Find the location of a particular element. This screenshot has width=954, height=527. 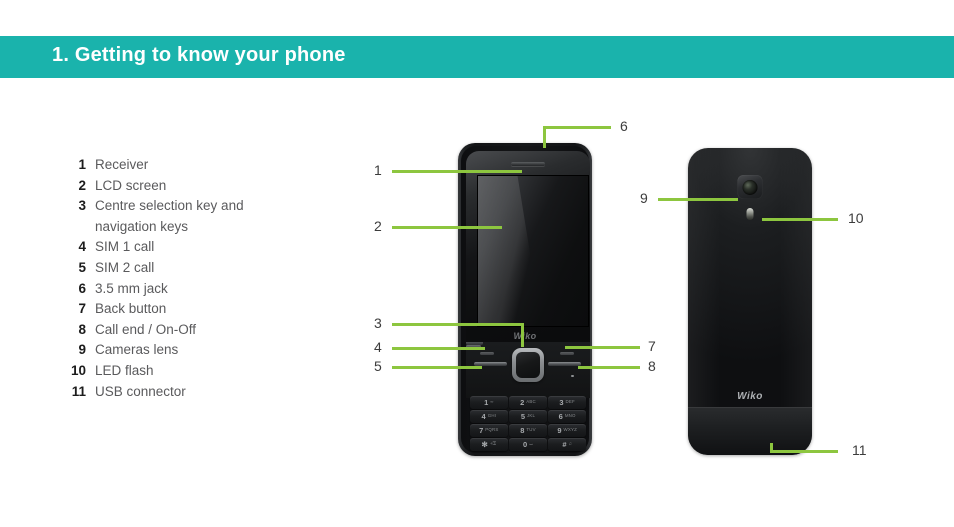

legend-number: 10 is located at coordinates (78, 370).